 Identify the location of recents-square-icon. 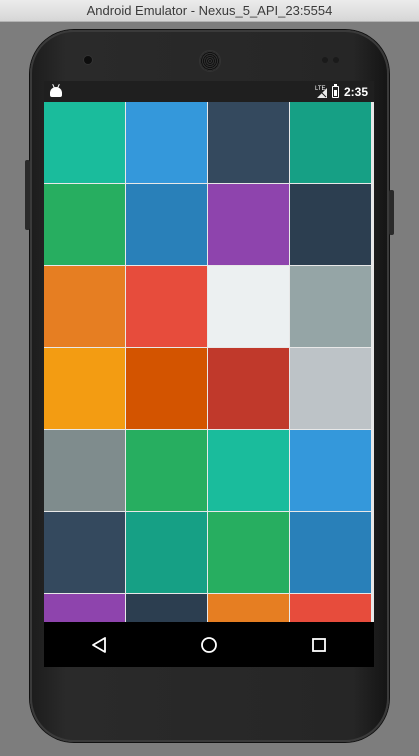
(319, 644).